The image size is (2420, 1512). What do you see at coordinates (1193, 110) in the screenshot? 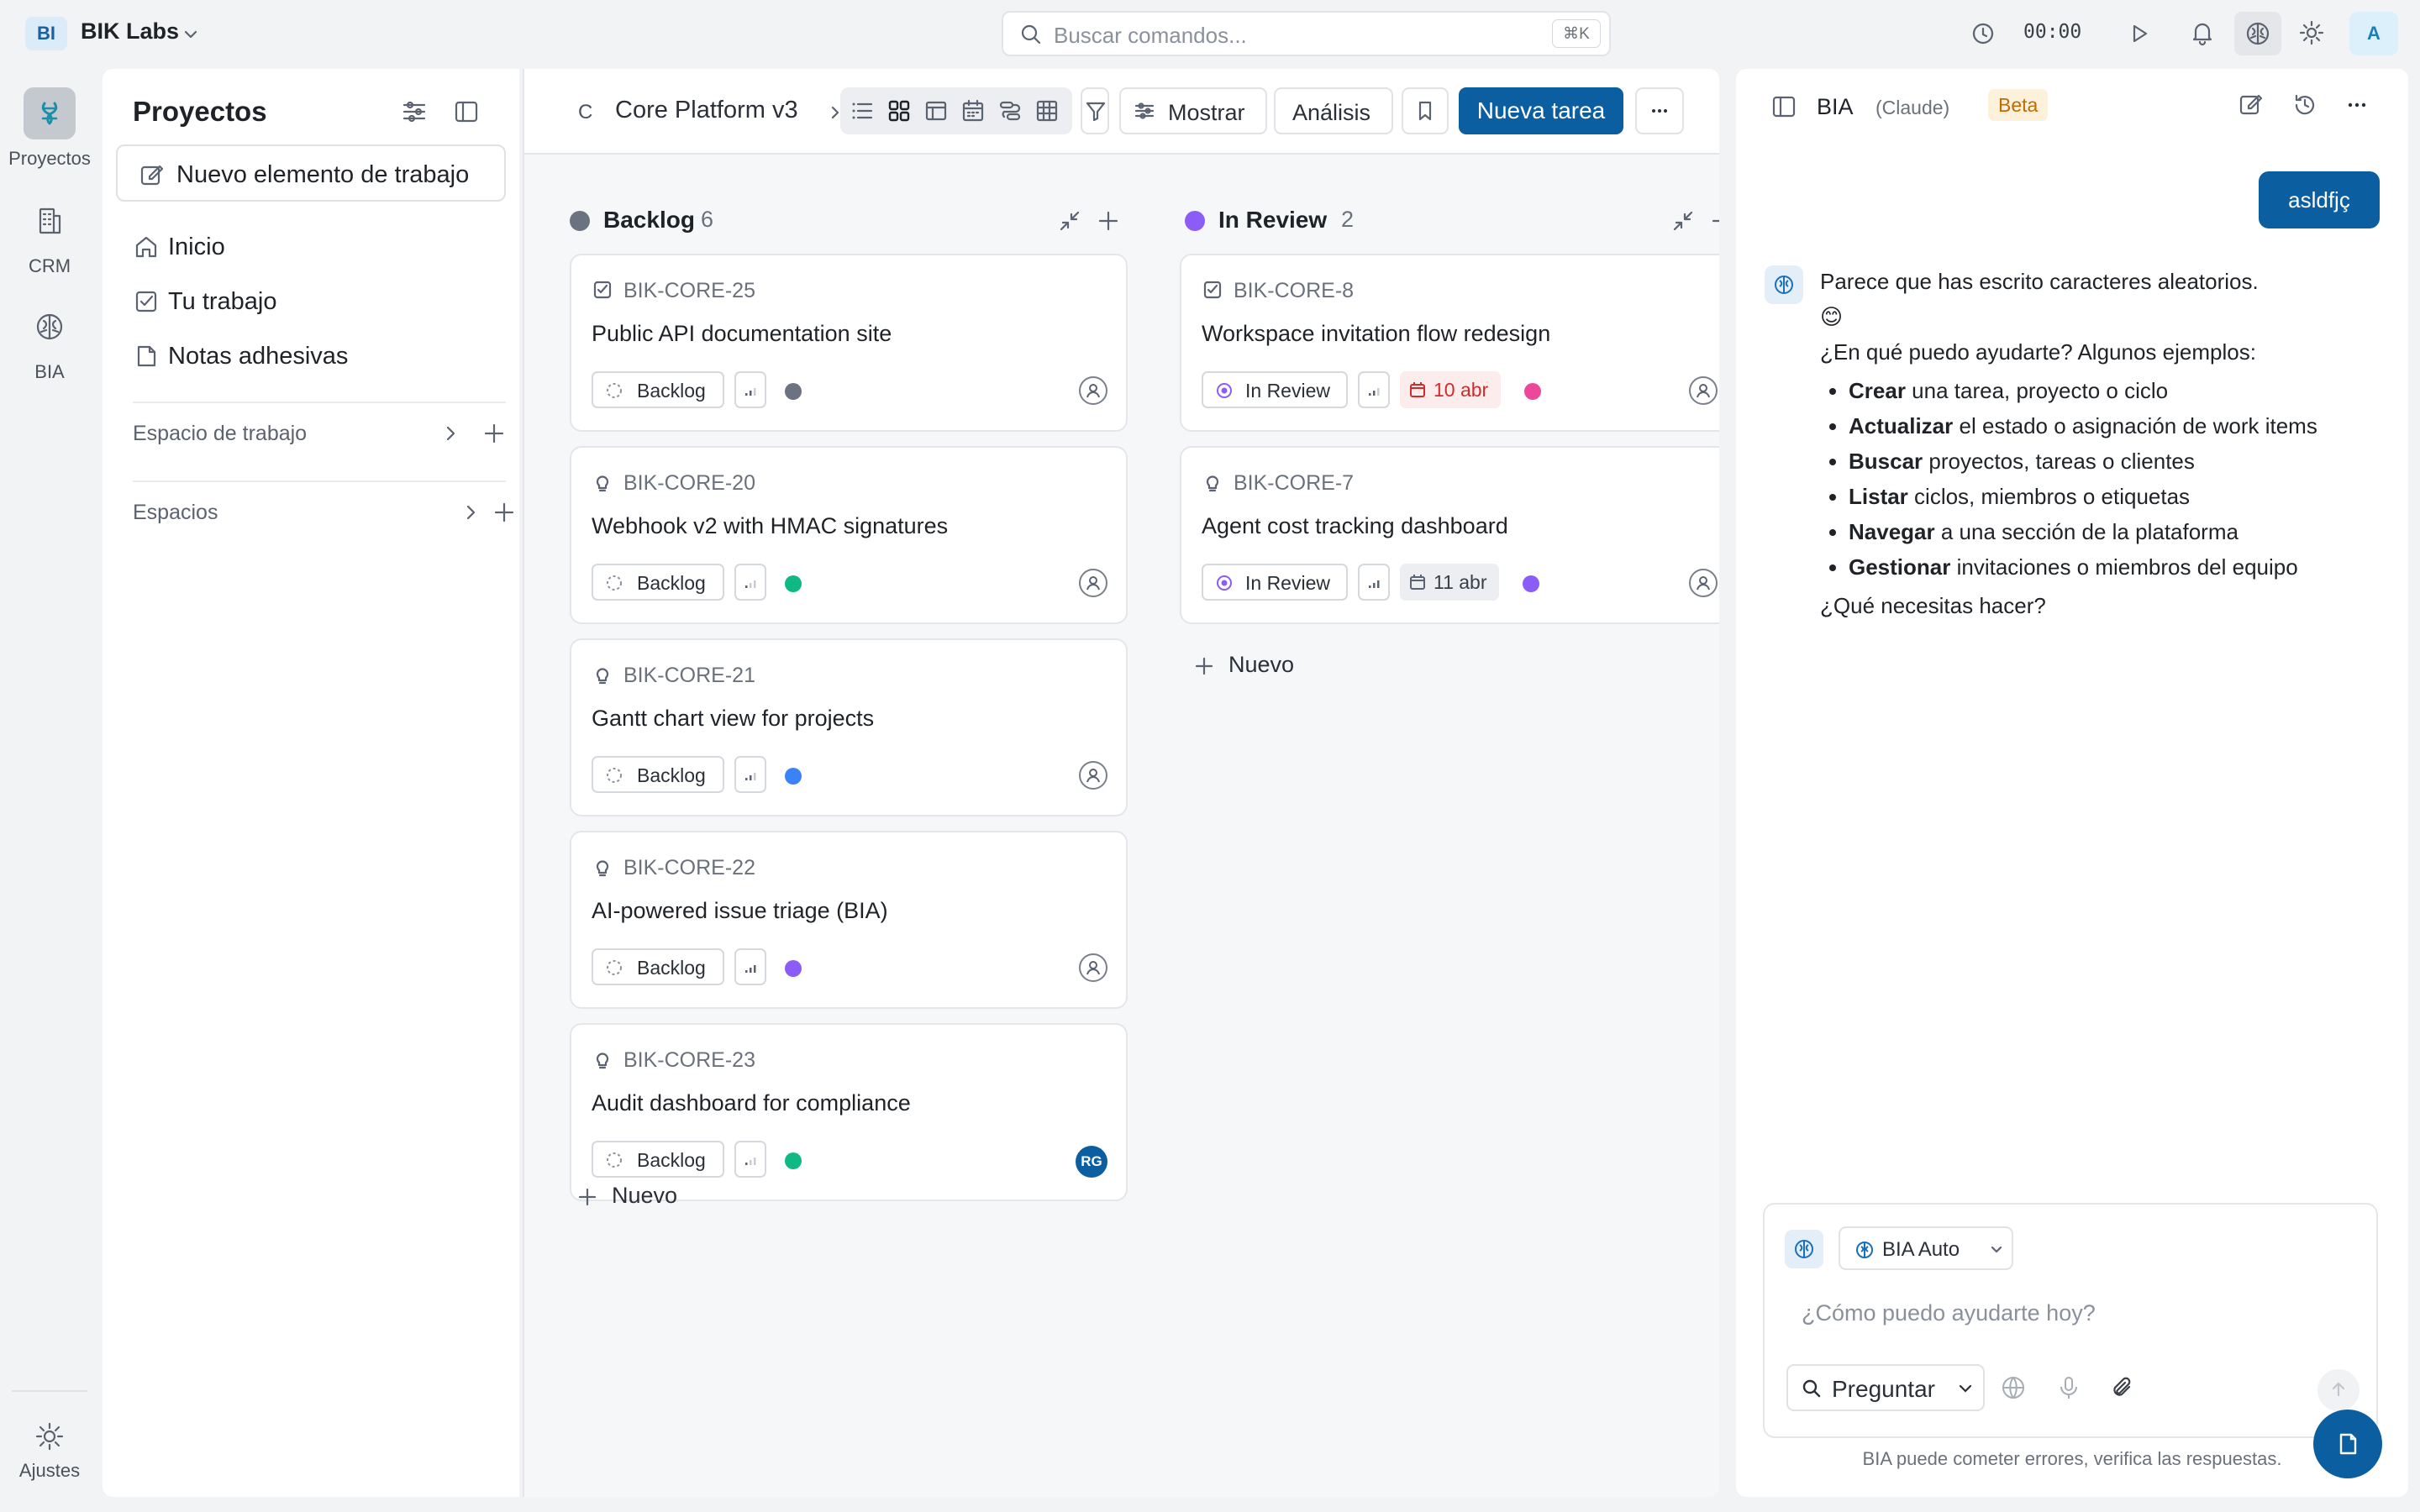
I see `display-button: Mostrar` at bounding box center [1193, 110].